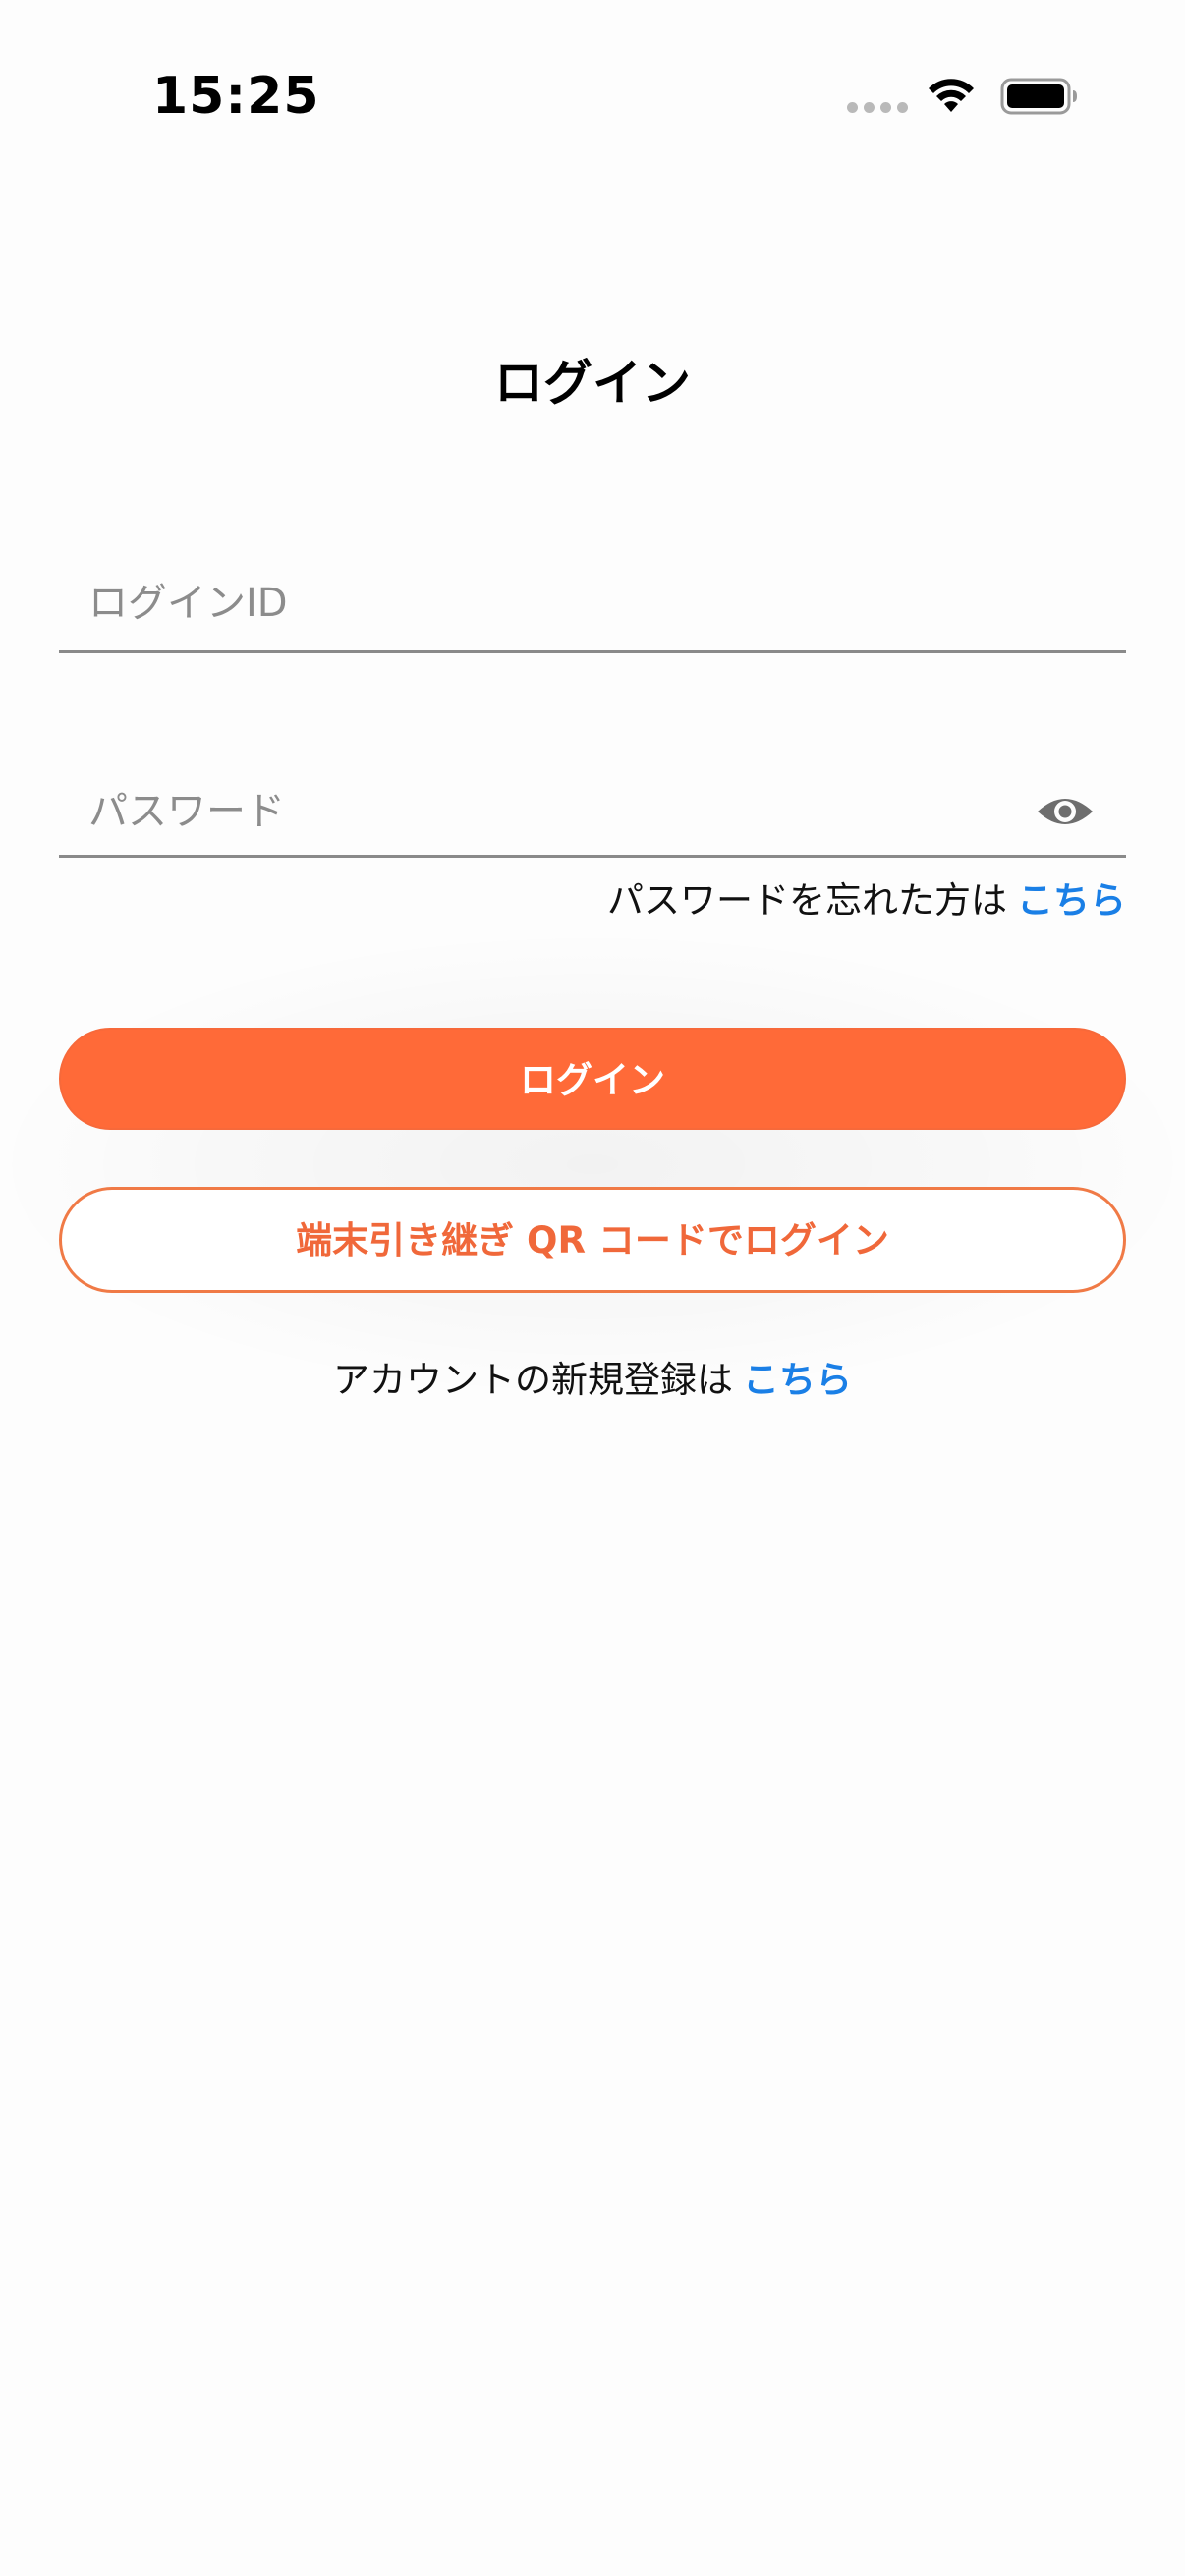 Image resolution: width=1185 pixels, height=2576 pixels. I want to click on forgot-password-row: パスワードを忘れた方は こちら, so click(867, 897).